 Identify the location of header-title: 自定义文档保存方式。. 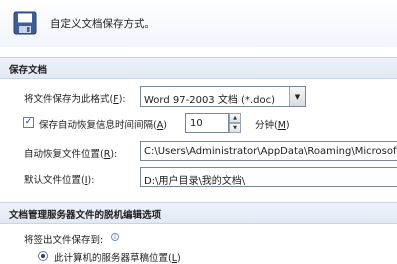
(102, 24).